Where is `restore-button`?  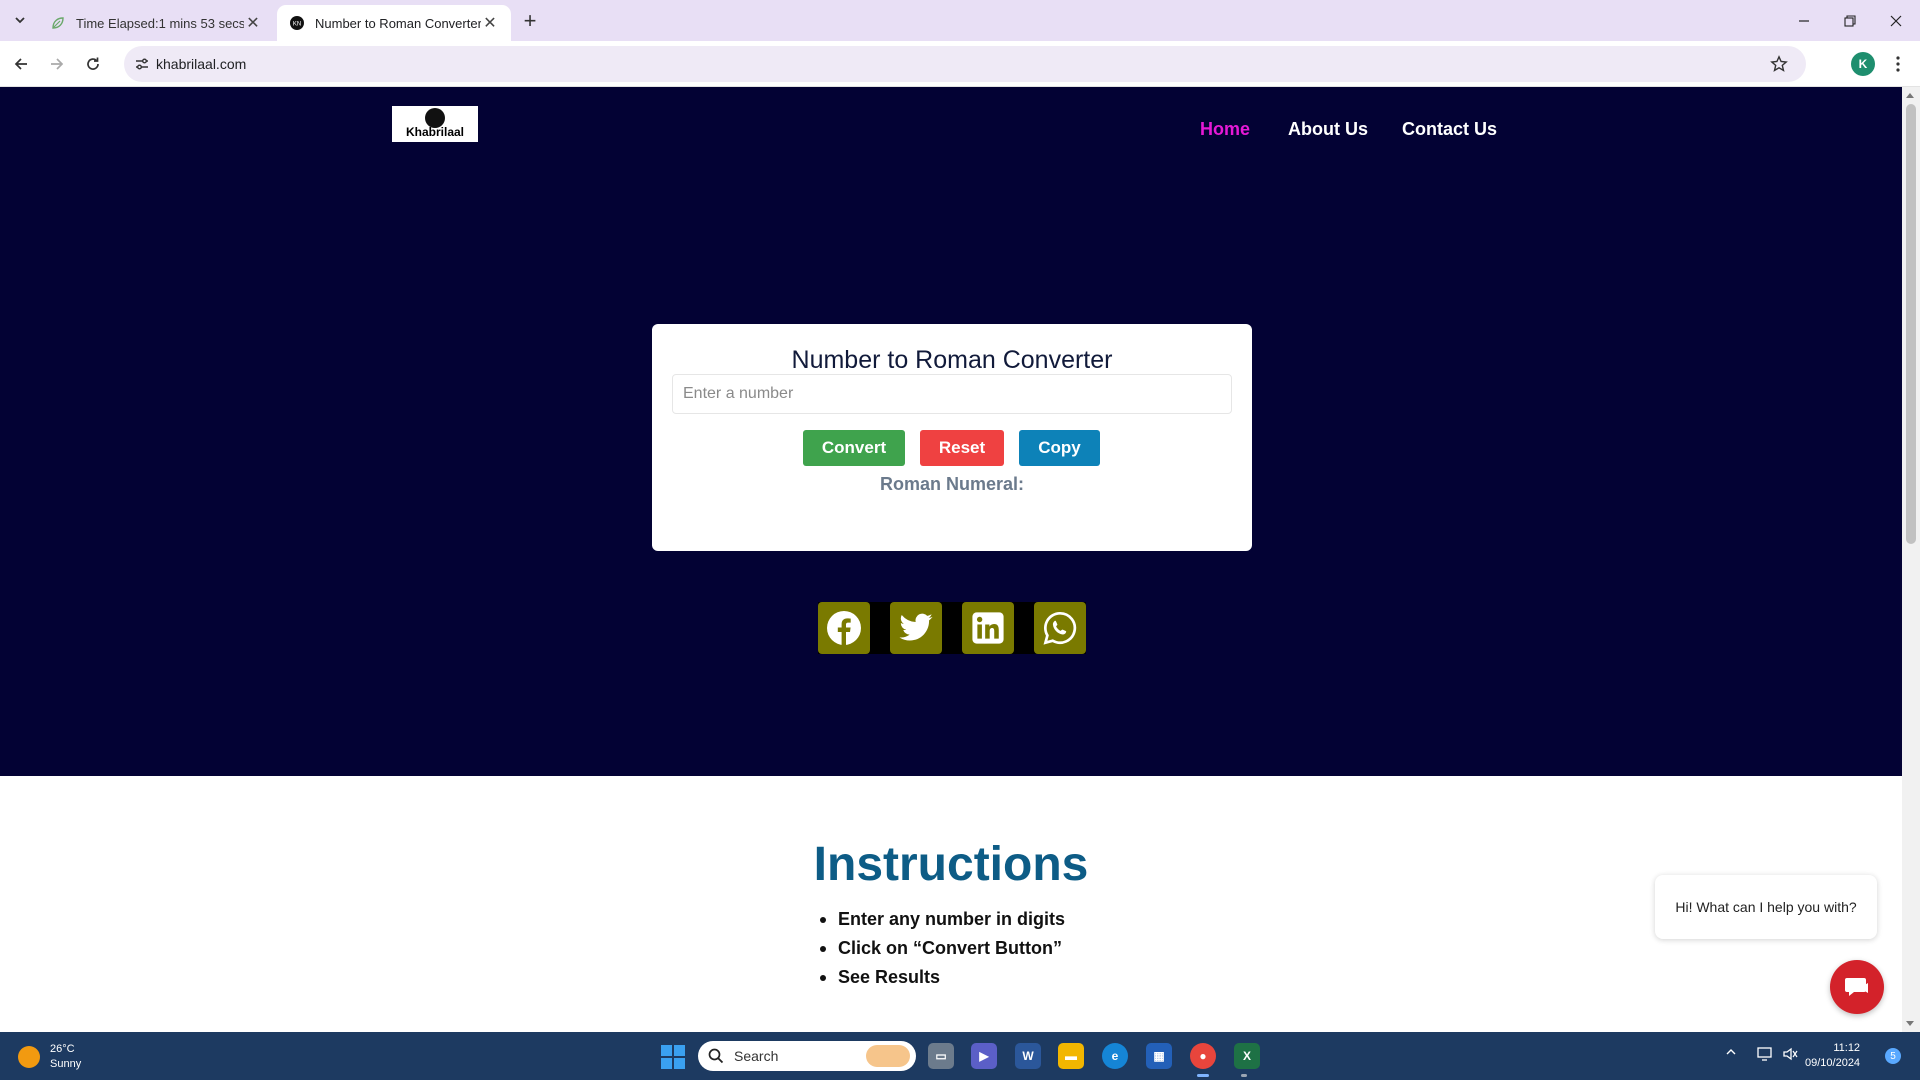 restore-button is located at coordinates (1850, 20).